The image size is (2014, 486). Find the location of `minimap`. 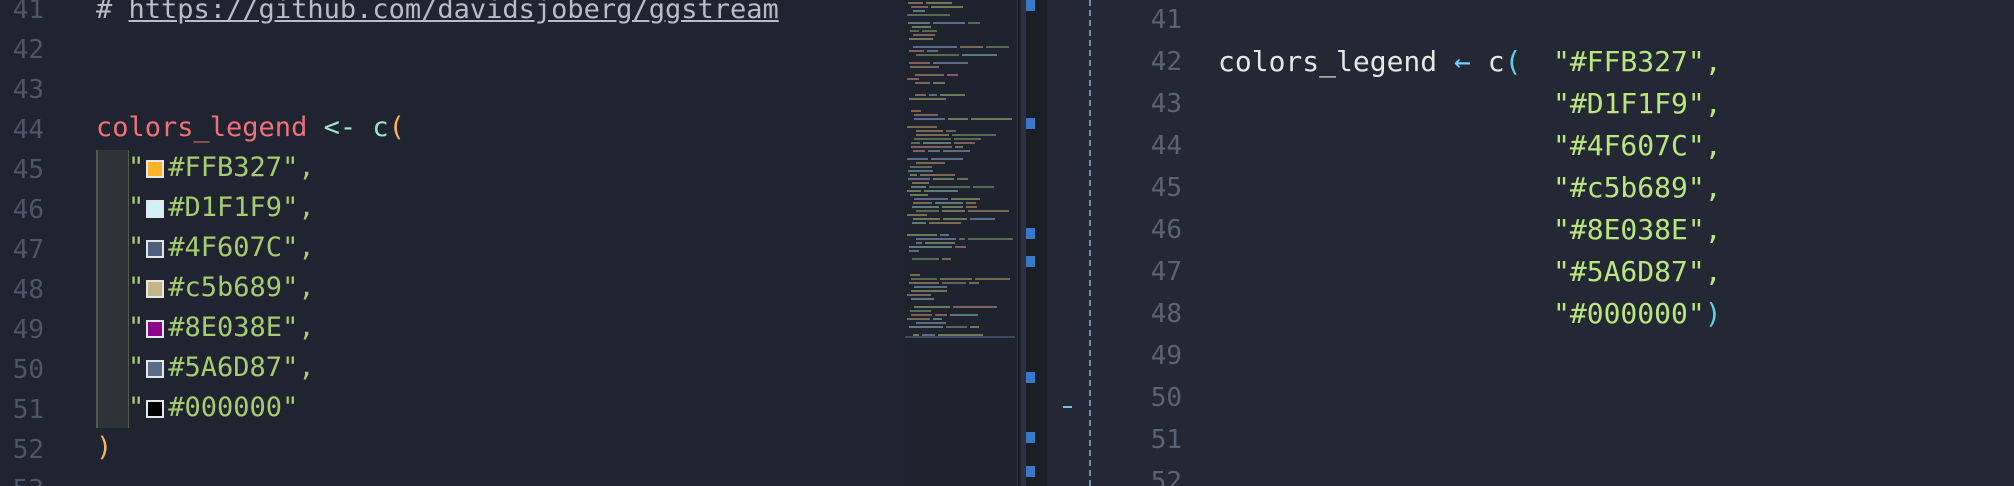

minimap is located at coordinates (961, 243).